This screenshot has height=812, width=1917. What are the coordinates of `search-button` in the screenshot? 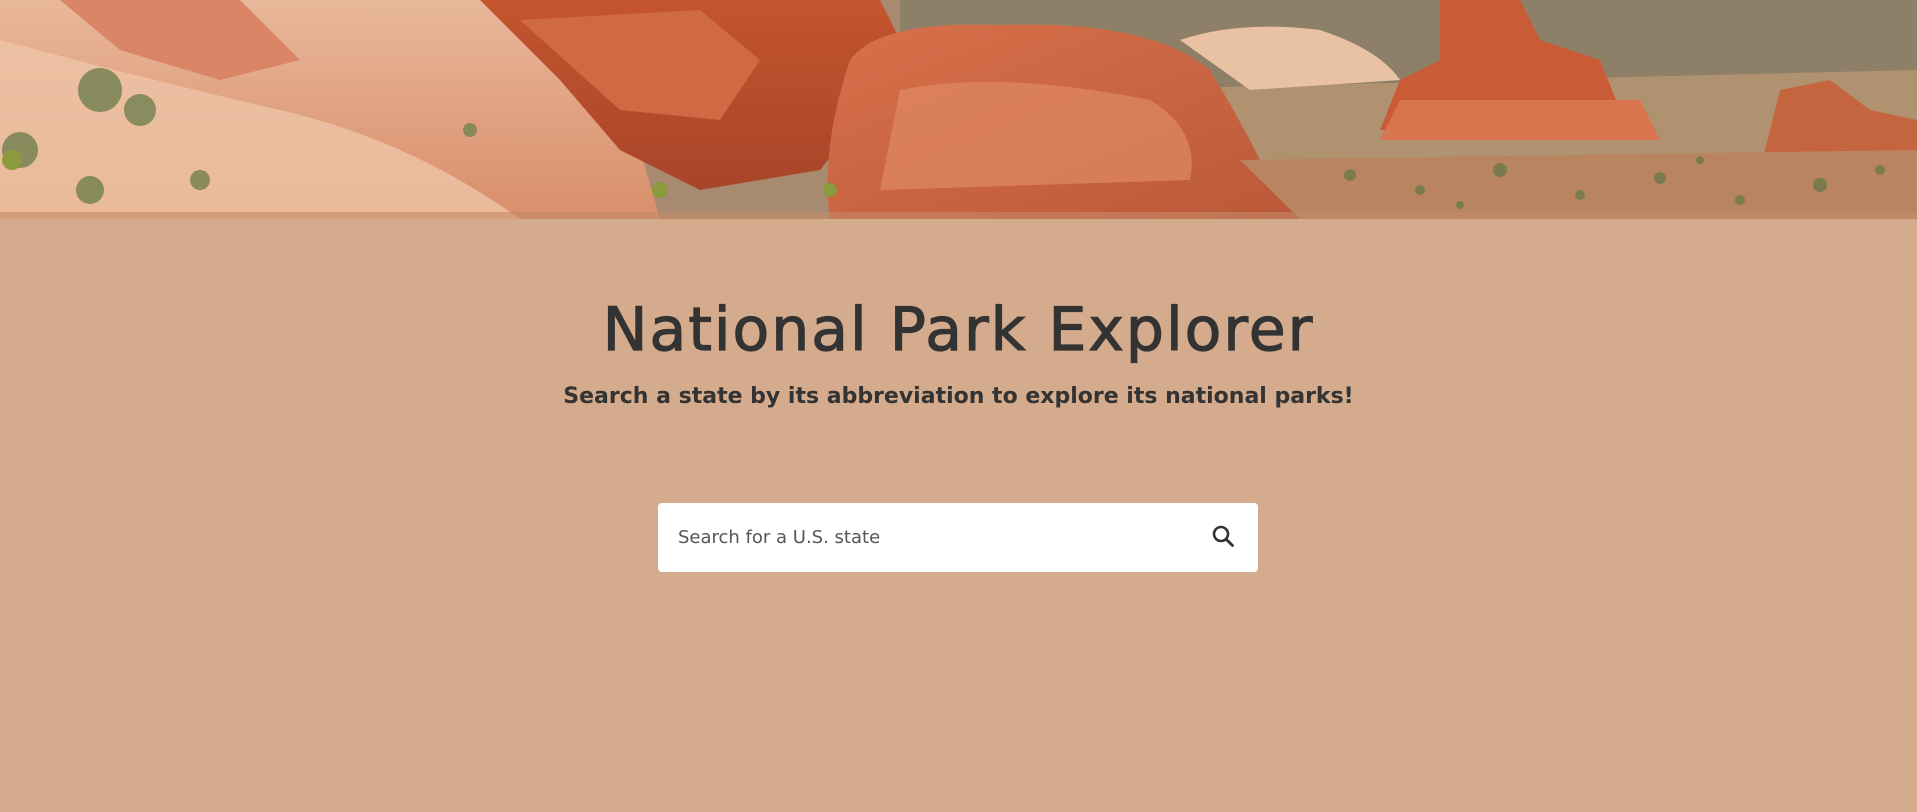 It's located at (1223, 537).